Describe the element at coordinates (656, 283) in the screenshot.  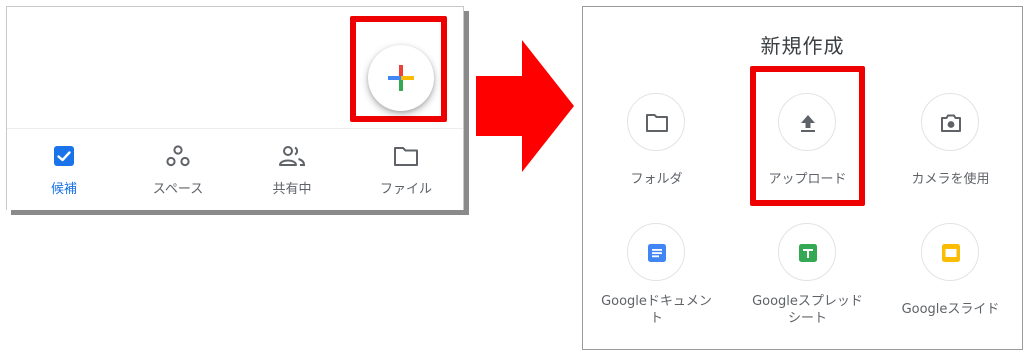
I see `option-google-docs: Googleドキュメント` at that location.